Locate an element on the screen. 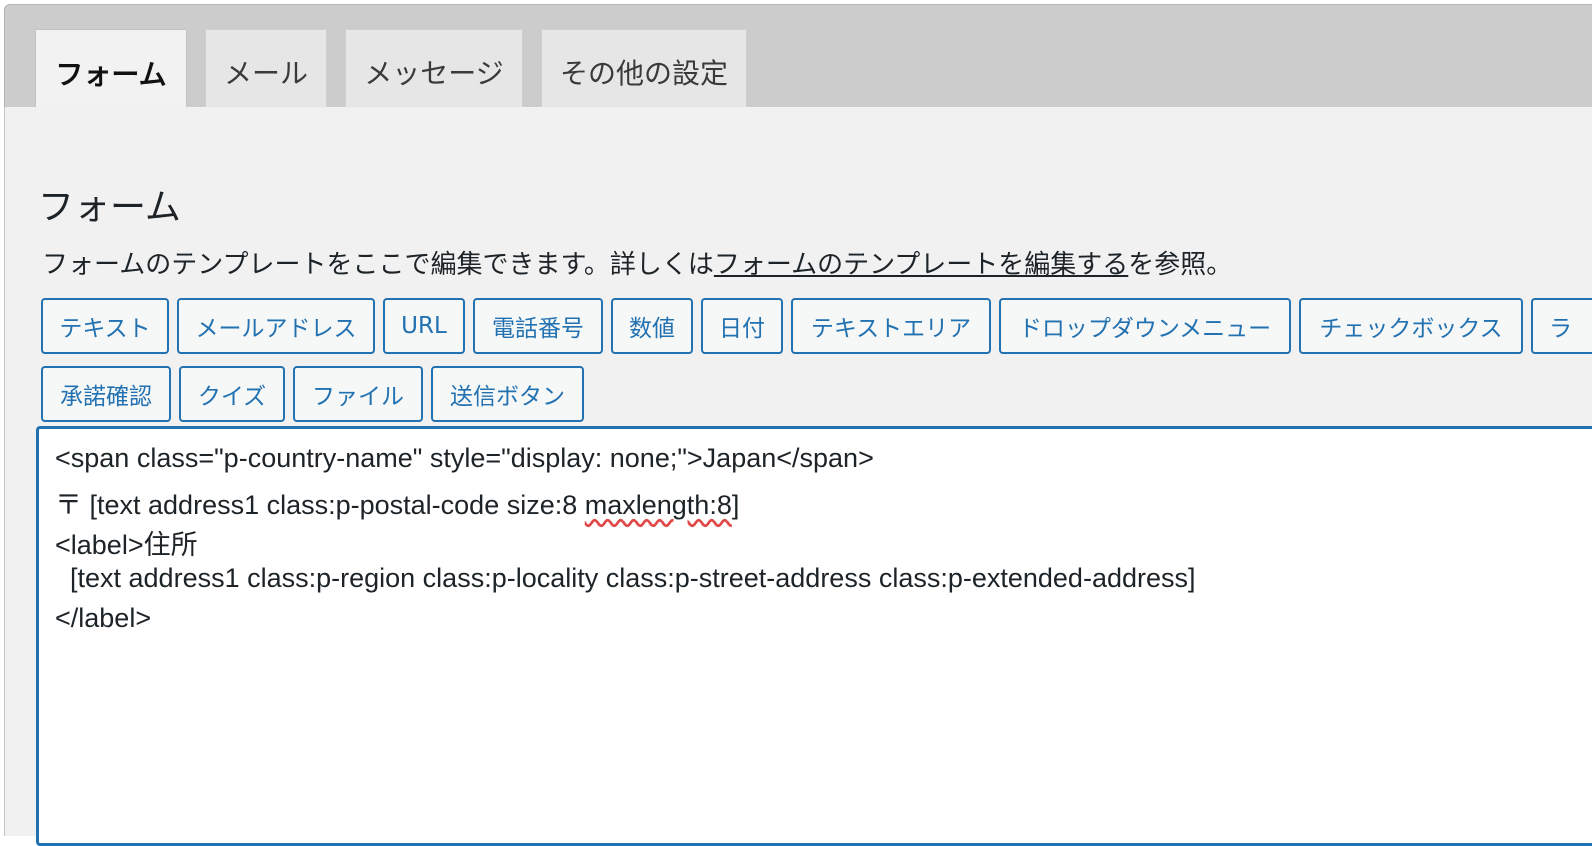 This screenshot has height=846, width=1592. tag-email-button: メールアドレス is located at coordinates (276, 326).